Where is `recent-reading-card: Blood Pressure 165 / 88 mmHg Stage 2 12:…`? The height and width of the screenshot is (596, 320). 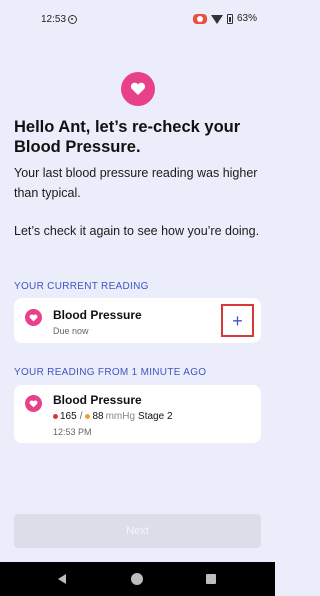 recent-reading-card: Blood Pressure 165 / 88 mmHg Stage 2 12:… is located at coordinates (137, 414).